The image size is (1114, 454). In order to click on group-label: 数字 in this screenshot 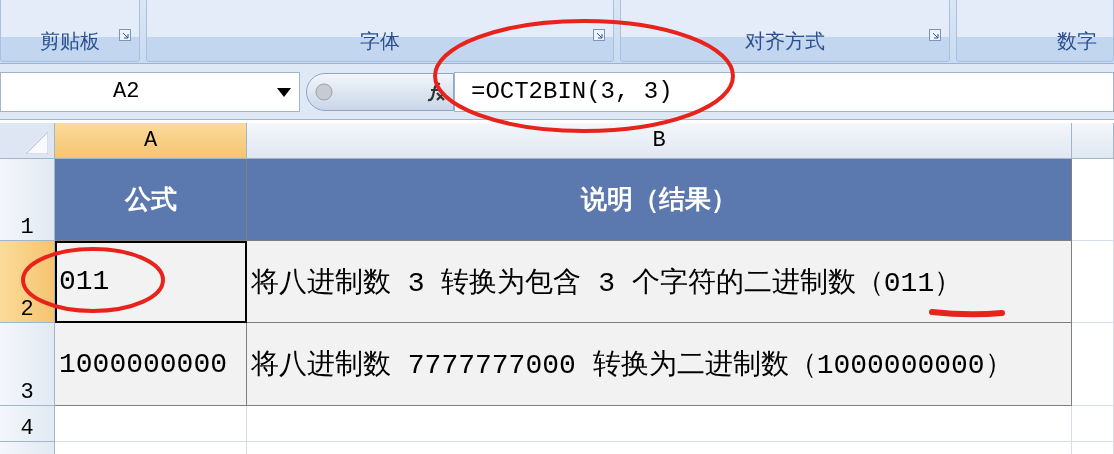, I will do `click(1077, 41)`.